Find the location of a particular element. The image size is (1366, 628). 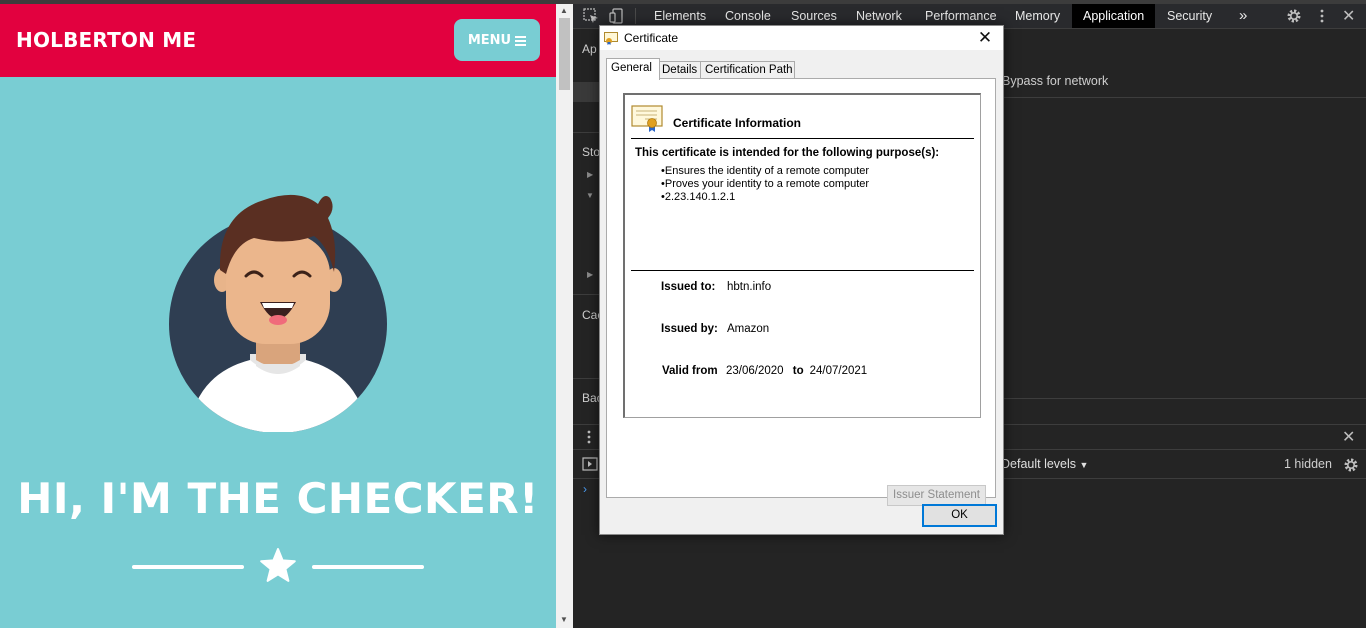

certificate-icon is located at coordinates (611, 38).